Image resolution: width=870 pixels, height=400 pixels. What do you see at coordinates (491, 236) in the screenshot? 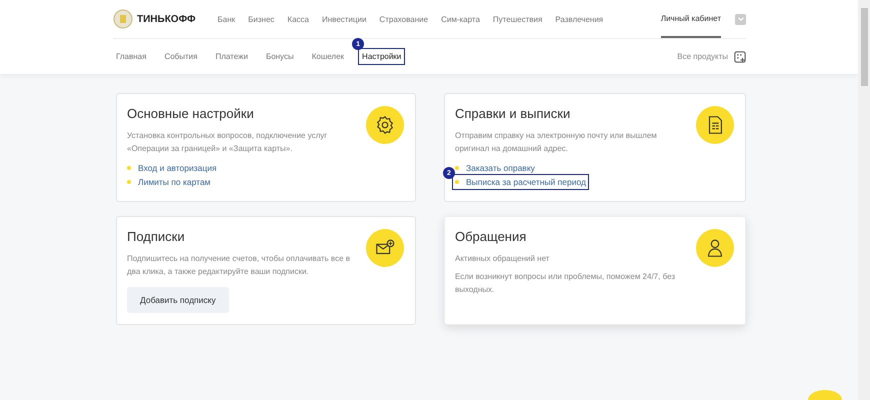
I see `card-title: Обращения` at bounding box center [491, 236].